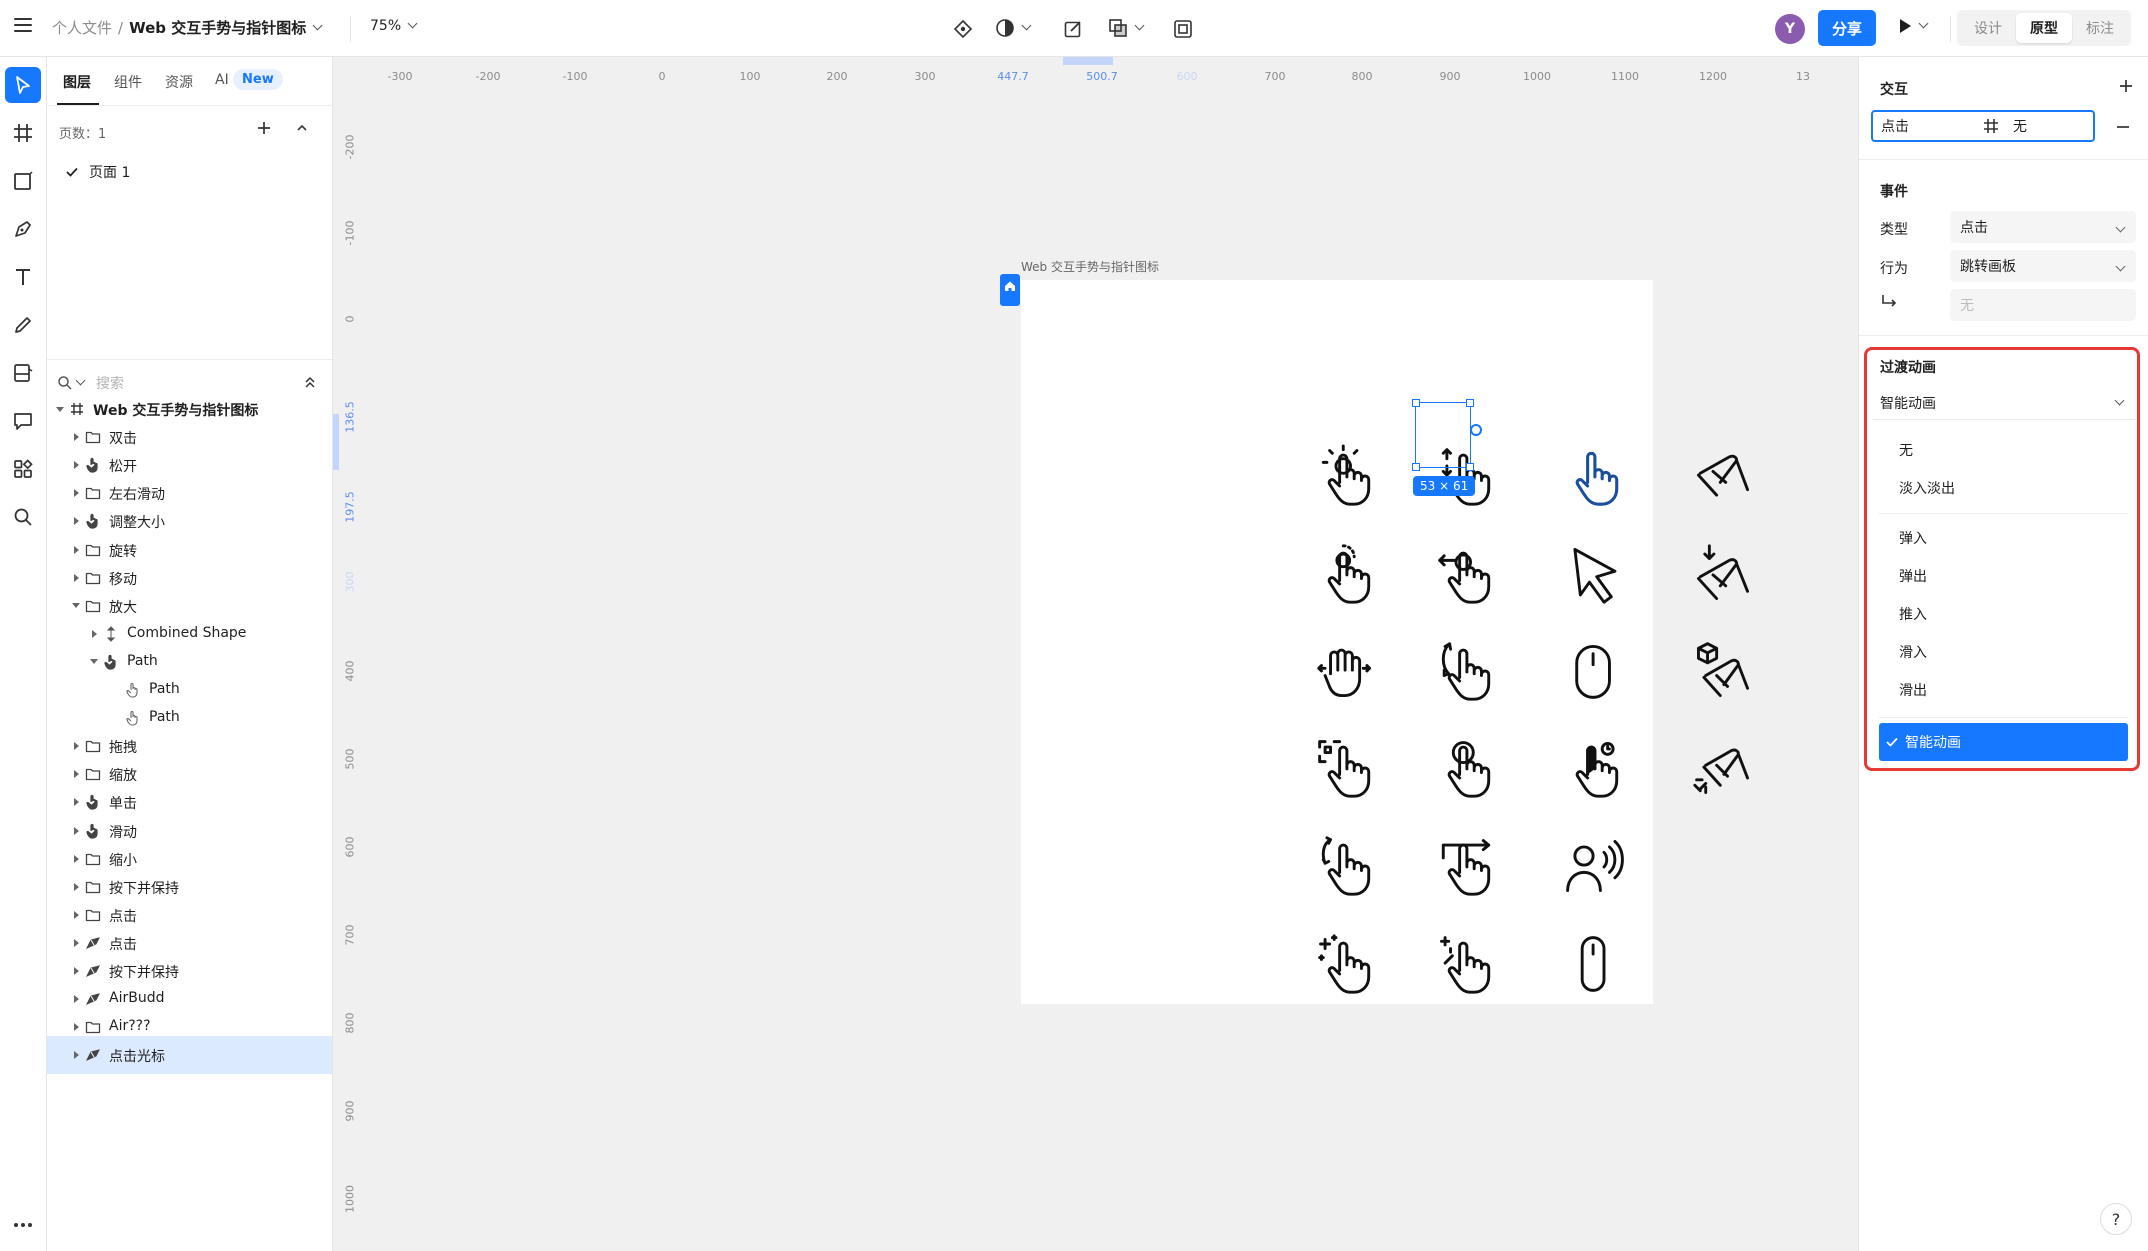 The image size is (2148, 1251). I want to click on avatar: Y, so click(1790, 29).